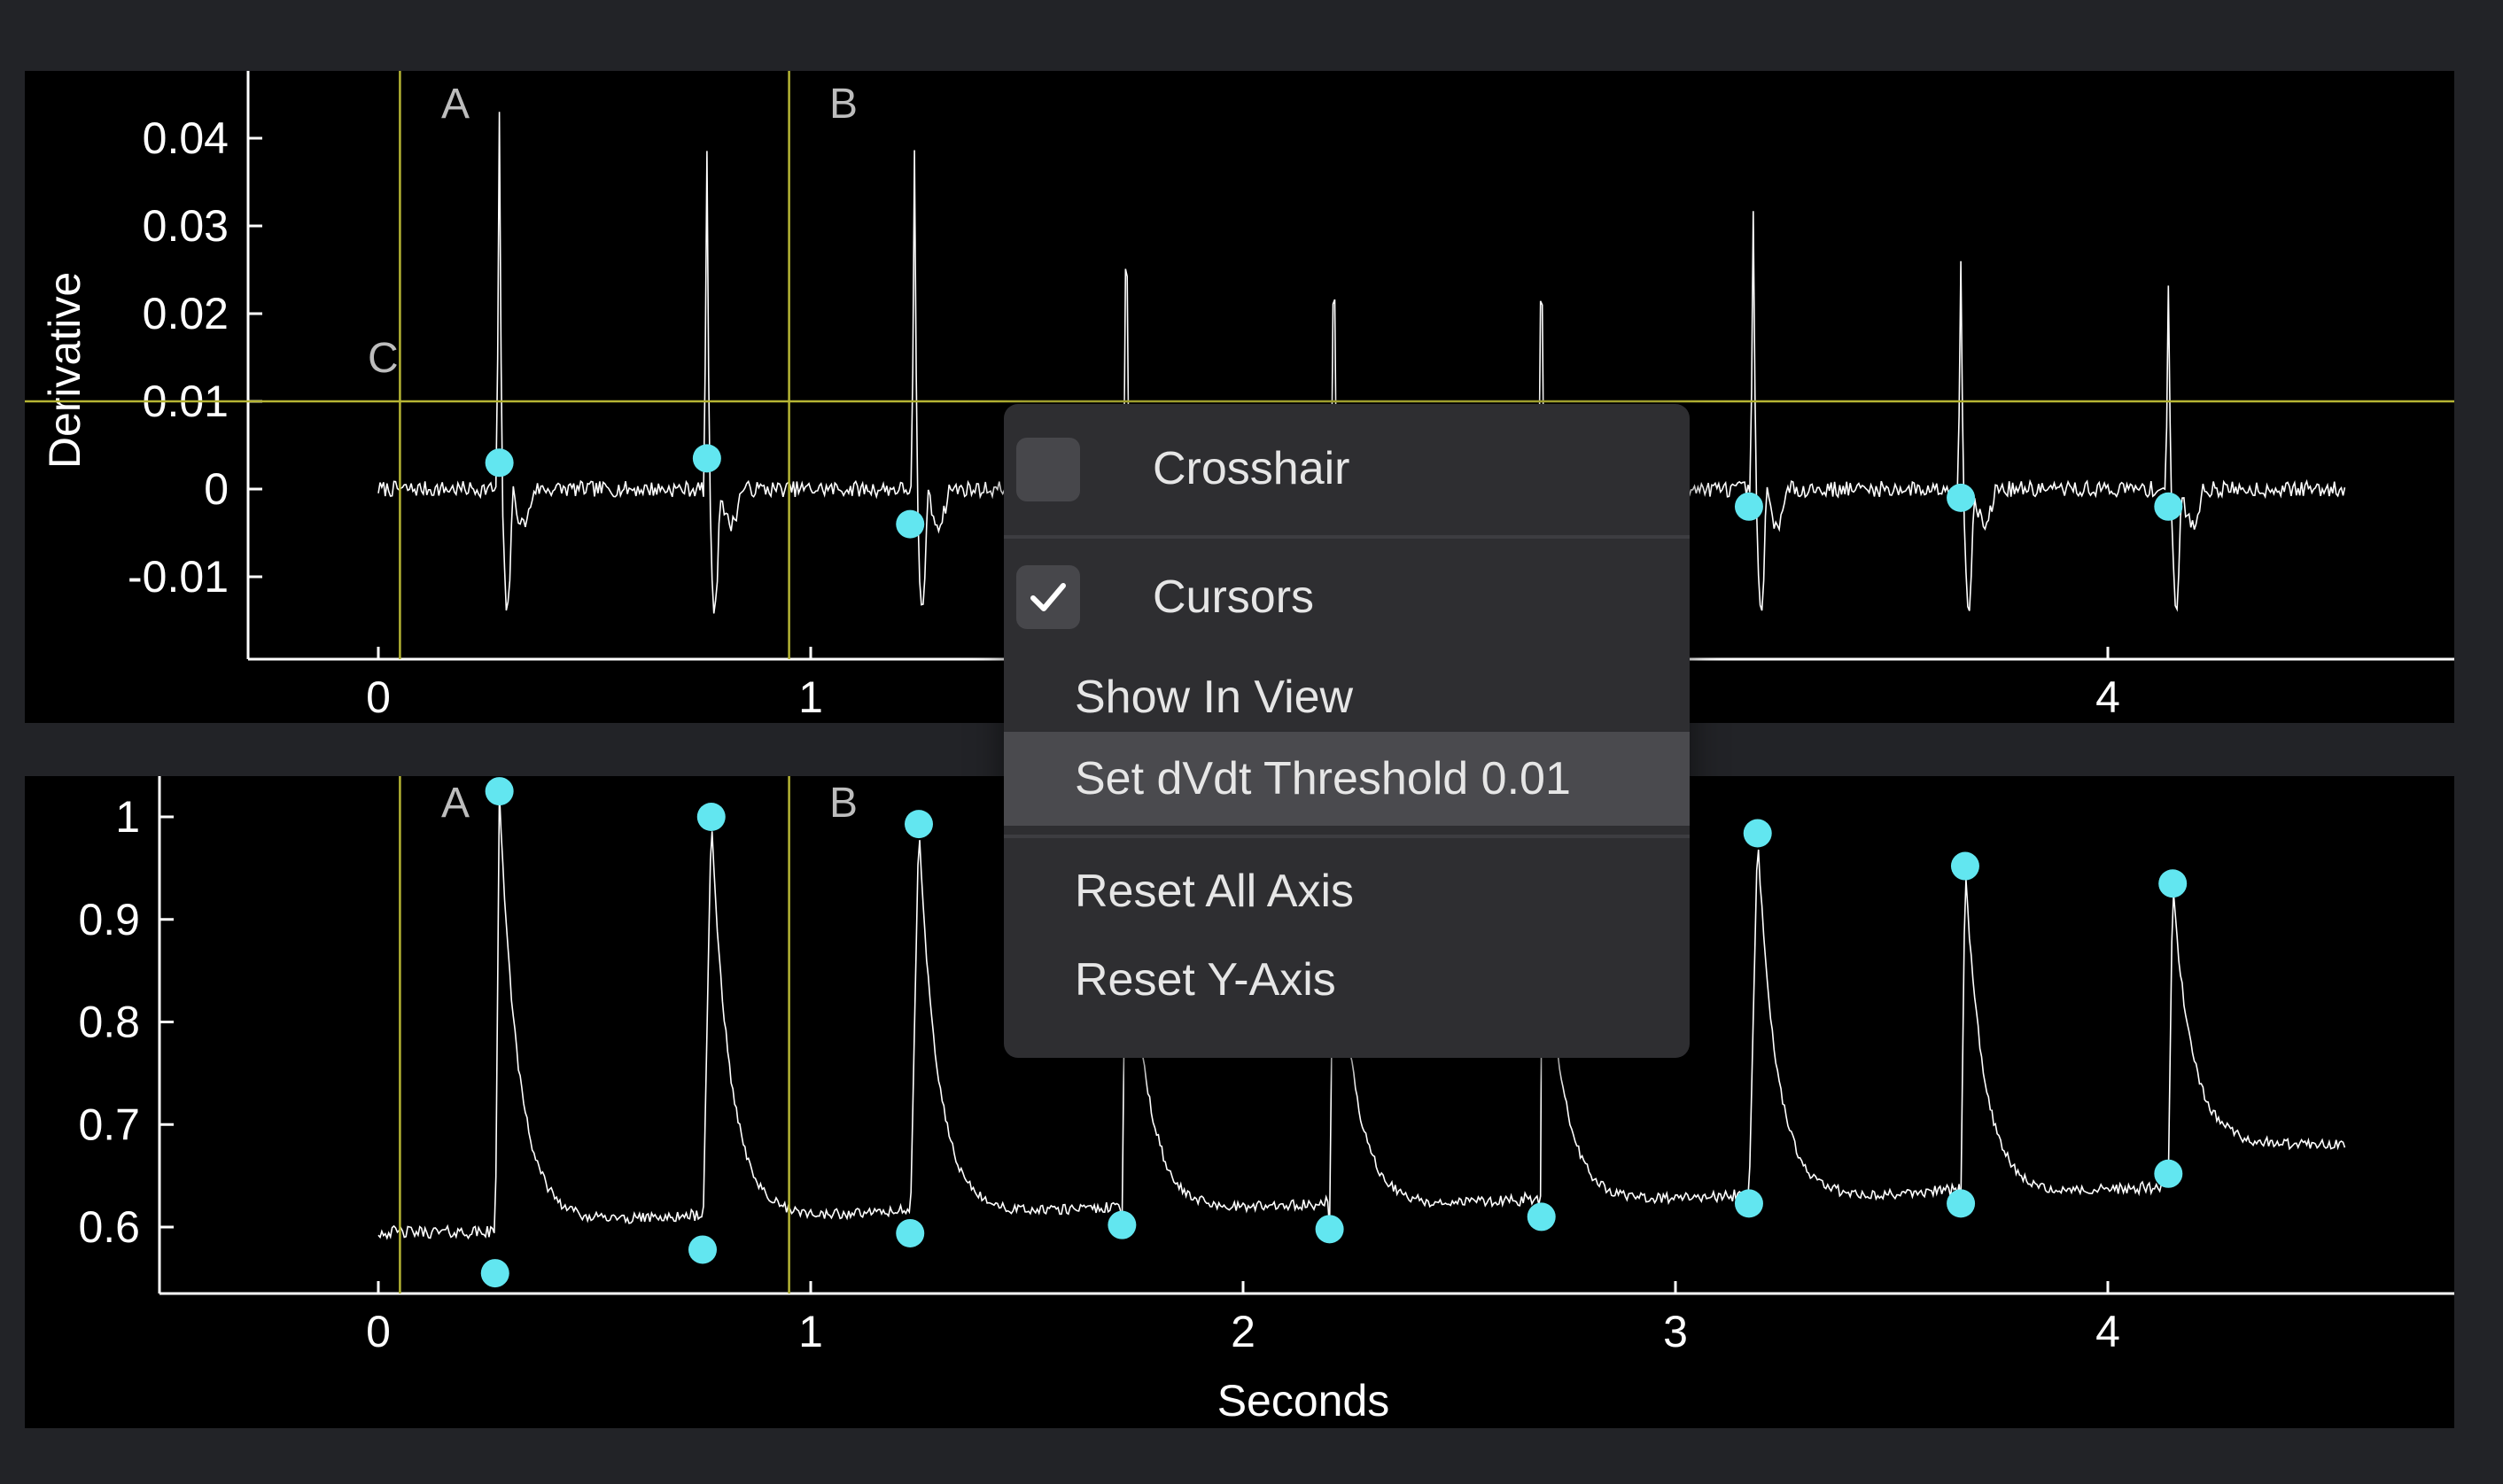 Image resolution: width=2503 pixels, height=1484 pixels. I want to click on y-tick-label: 0.03, so click(186, 226).